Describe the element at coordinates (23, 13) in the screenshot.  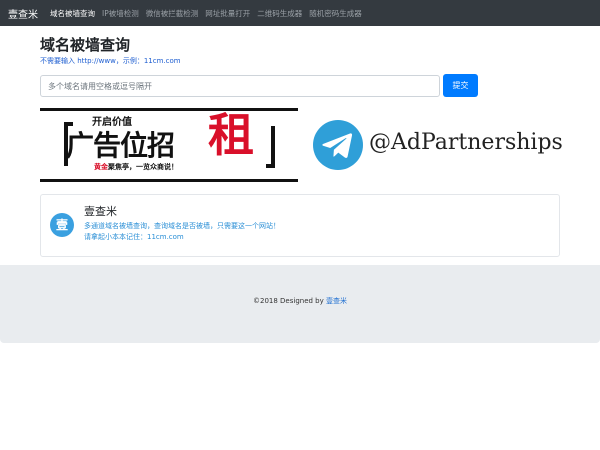
I see `brand-logo: 壹查米` at that location.